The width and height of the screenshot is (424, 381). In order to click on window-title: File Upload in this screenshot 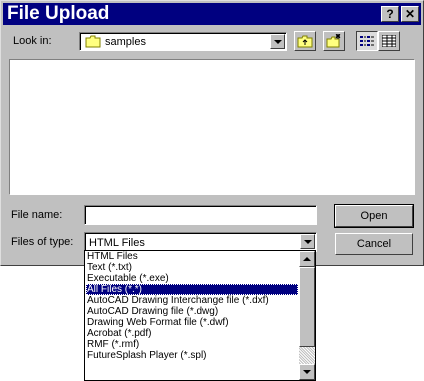, I will do `click(58, 13)`.